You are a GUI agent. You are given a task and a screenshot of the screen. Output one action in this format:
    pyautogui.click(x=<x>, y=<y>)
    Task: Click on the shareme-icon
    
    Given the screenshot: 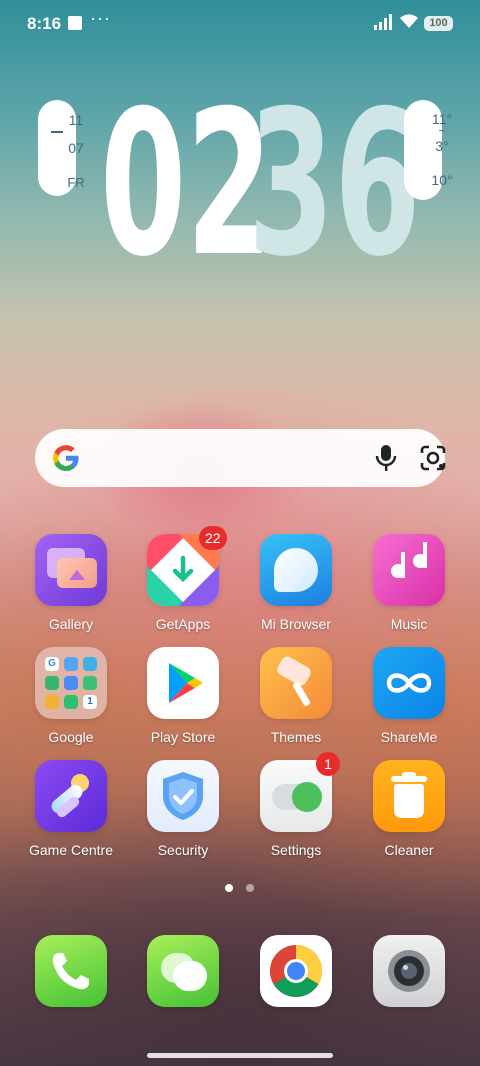 What is the action you would take?
    pyautogui.click(x=409, y=683)
    